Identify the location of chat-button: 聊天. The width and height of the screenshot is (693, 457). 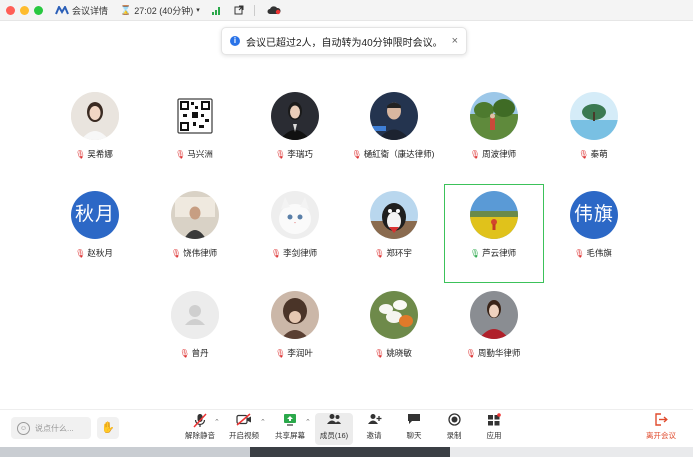
(414, 429).